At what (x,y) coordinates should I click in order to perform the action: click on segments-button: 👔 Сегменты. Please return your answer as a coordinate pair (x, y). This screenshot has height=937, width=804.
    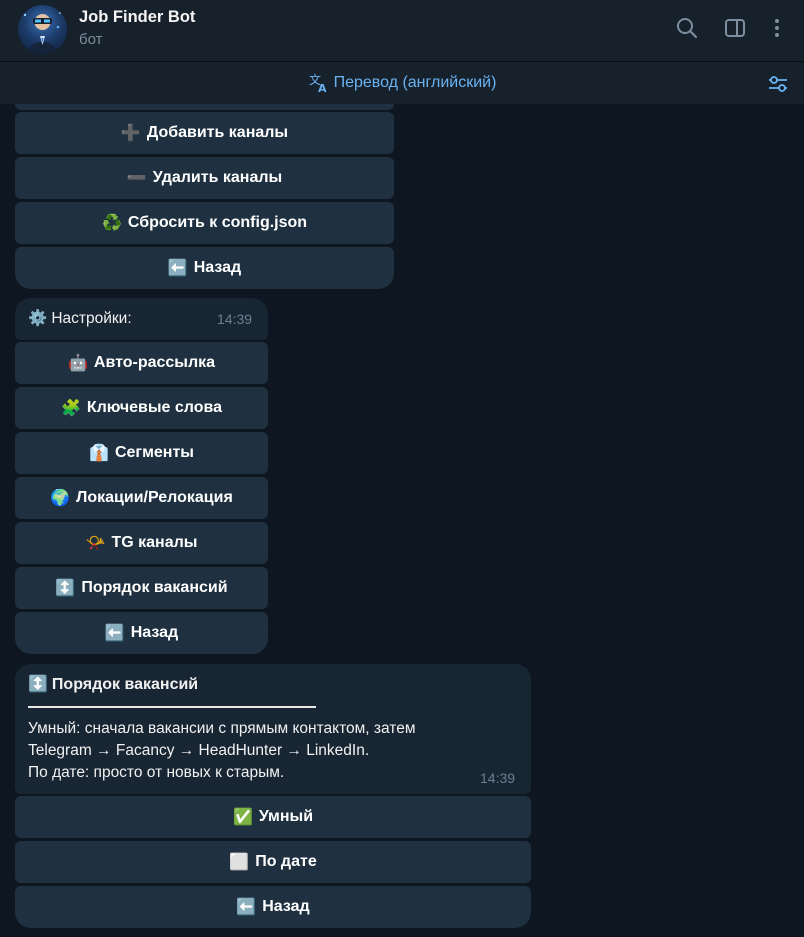
    Looking at the image, I should click on (141, 453).